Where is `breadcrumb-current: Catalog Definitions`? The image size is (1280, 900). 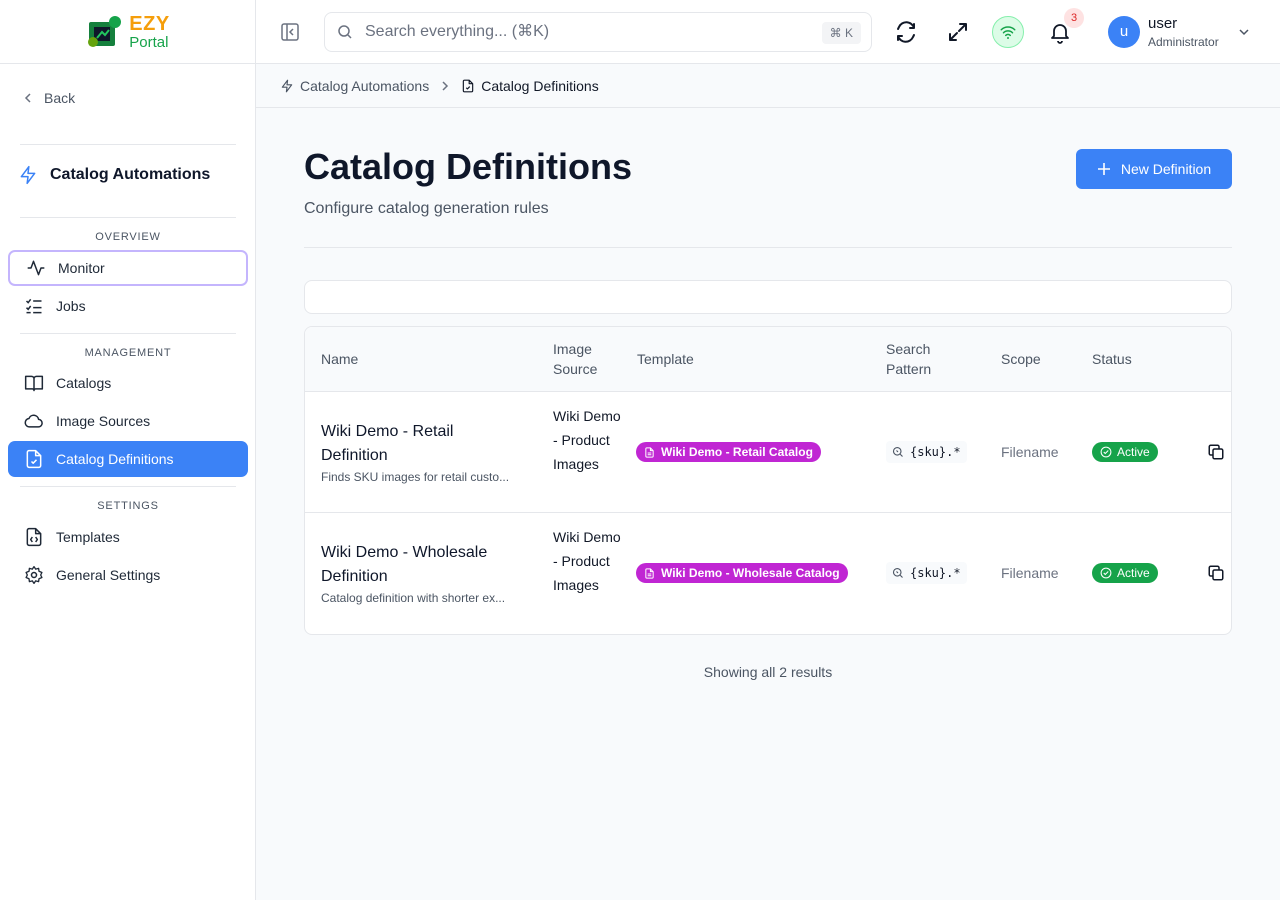
breadcrumb-current: Catalog Definitions is located at coordinates (530, 86).